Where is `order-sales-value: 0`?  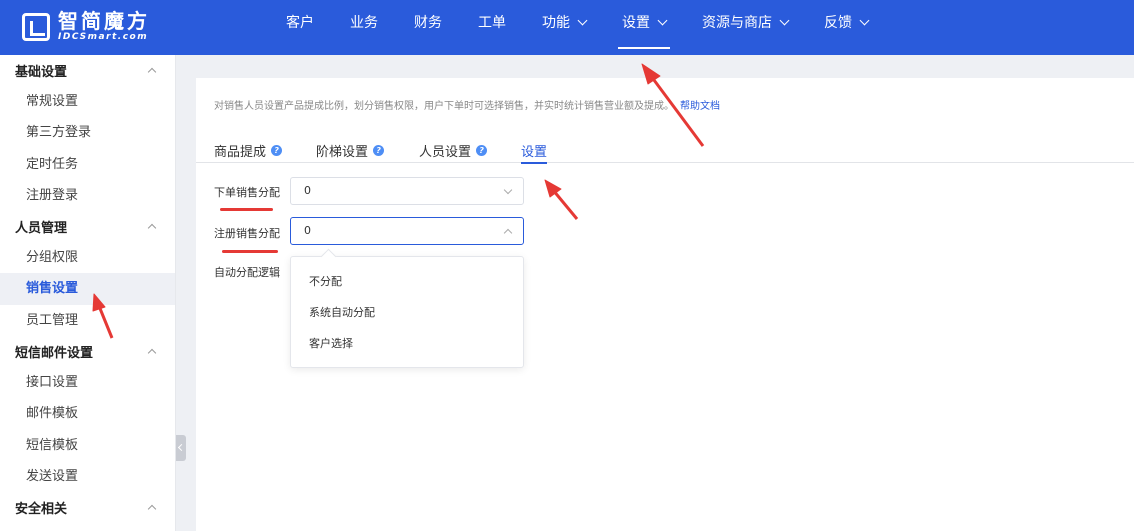 order-sales-value: 0 is located at coordinates (307, 190).